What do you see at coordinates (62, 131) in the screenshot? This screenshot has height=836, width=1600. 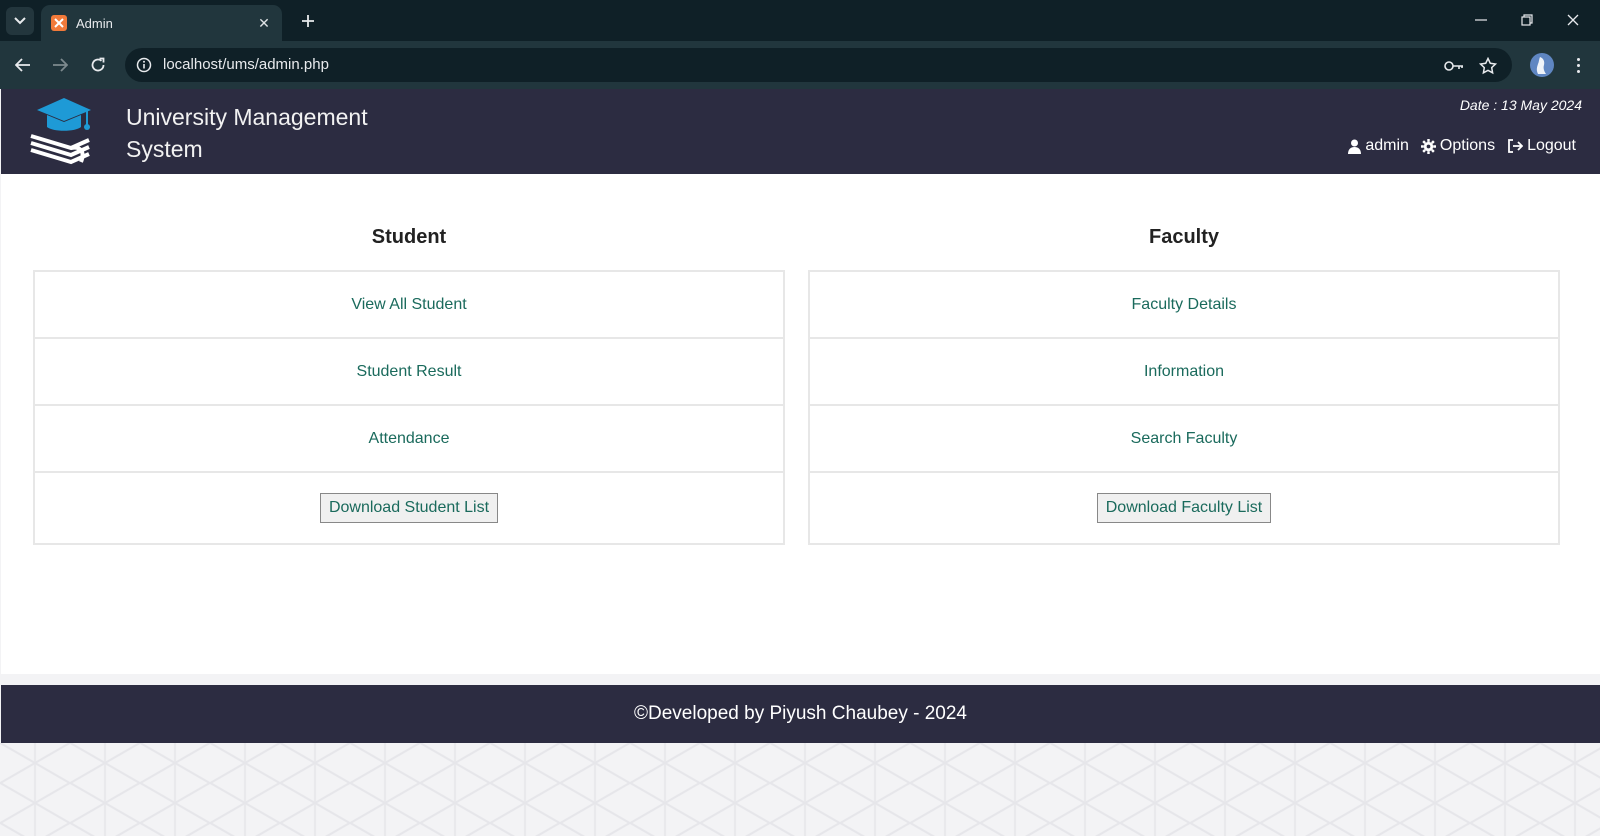 I see `graduation-cap-books-logo-icon` at bounding box center [62, 131].